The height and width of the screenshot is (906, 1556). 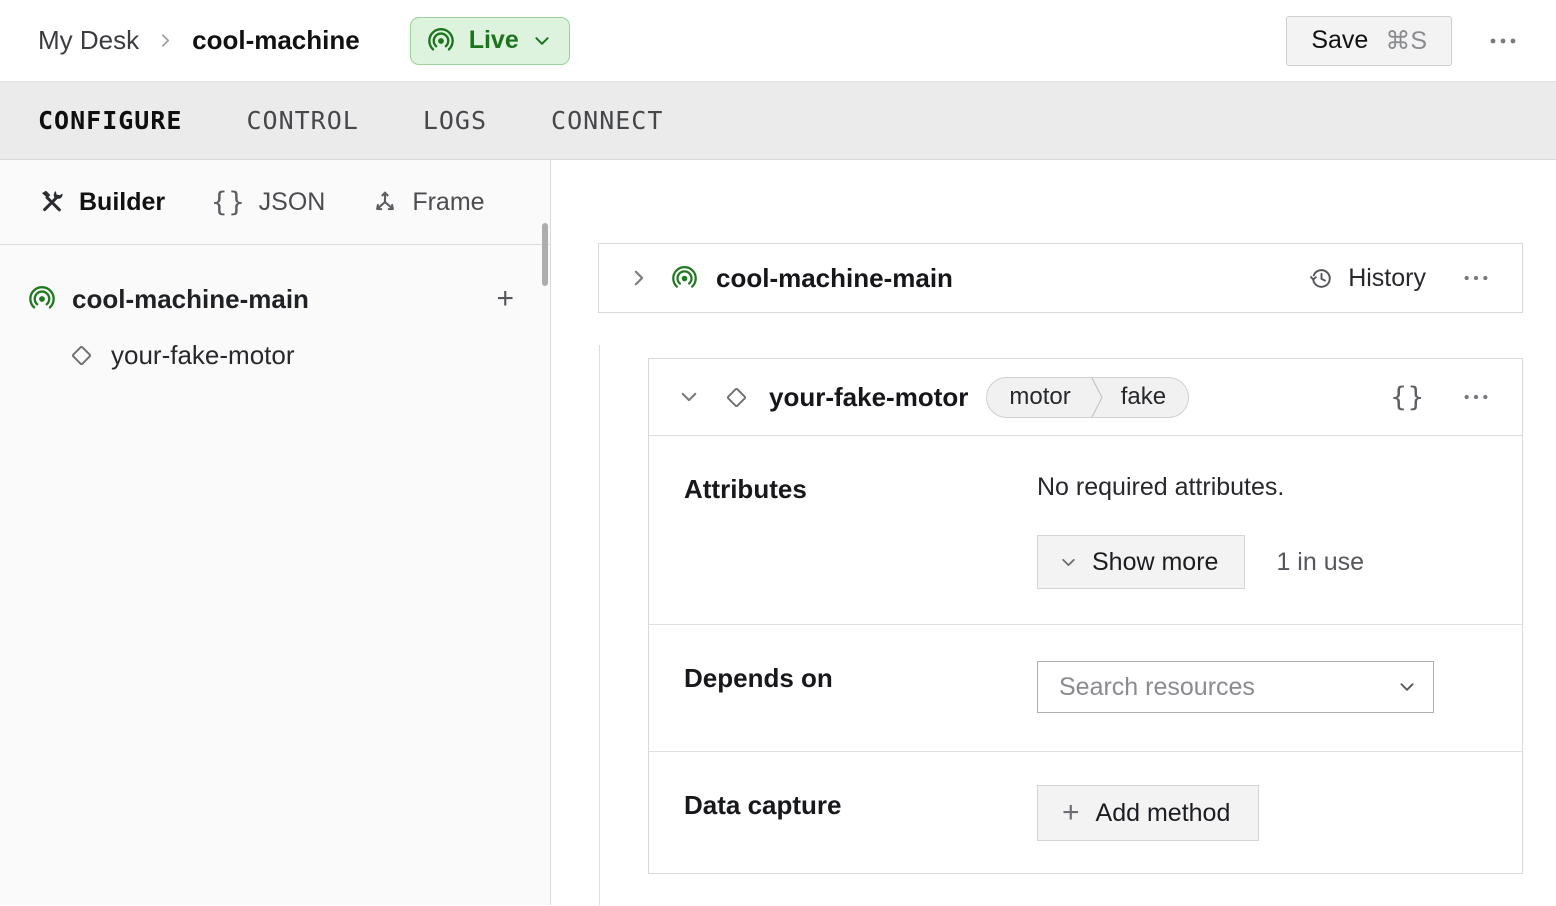 What do you see at coordinates (1071, 812) in the screenshot?
I see `plus-icon: +` at bounding box center [1071, 812].